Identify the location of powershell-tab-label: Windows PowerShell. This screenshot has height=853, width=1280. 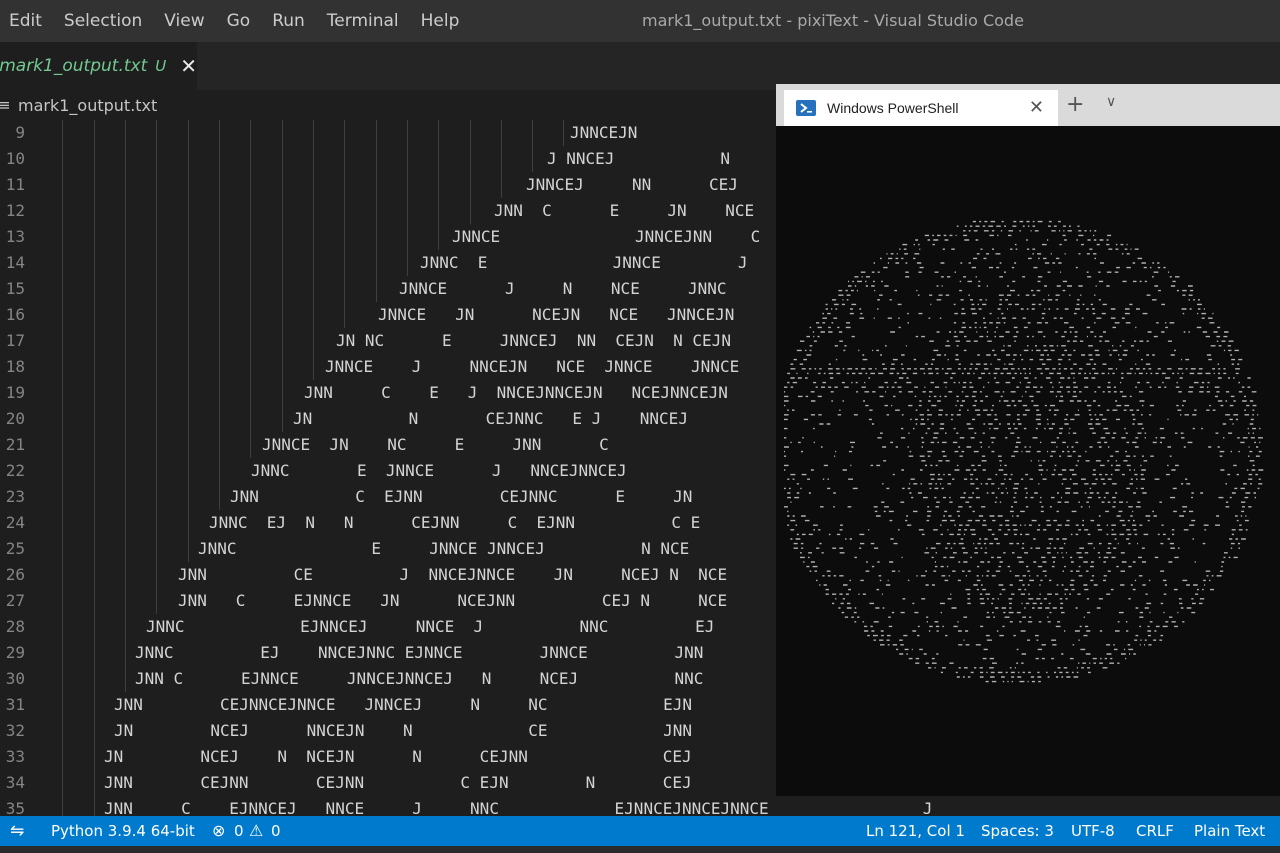
(893, 108).